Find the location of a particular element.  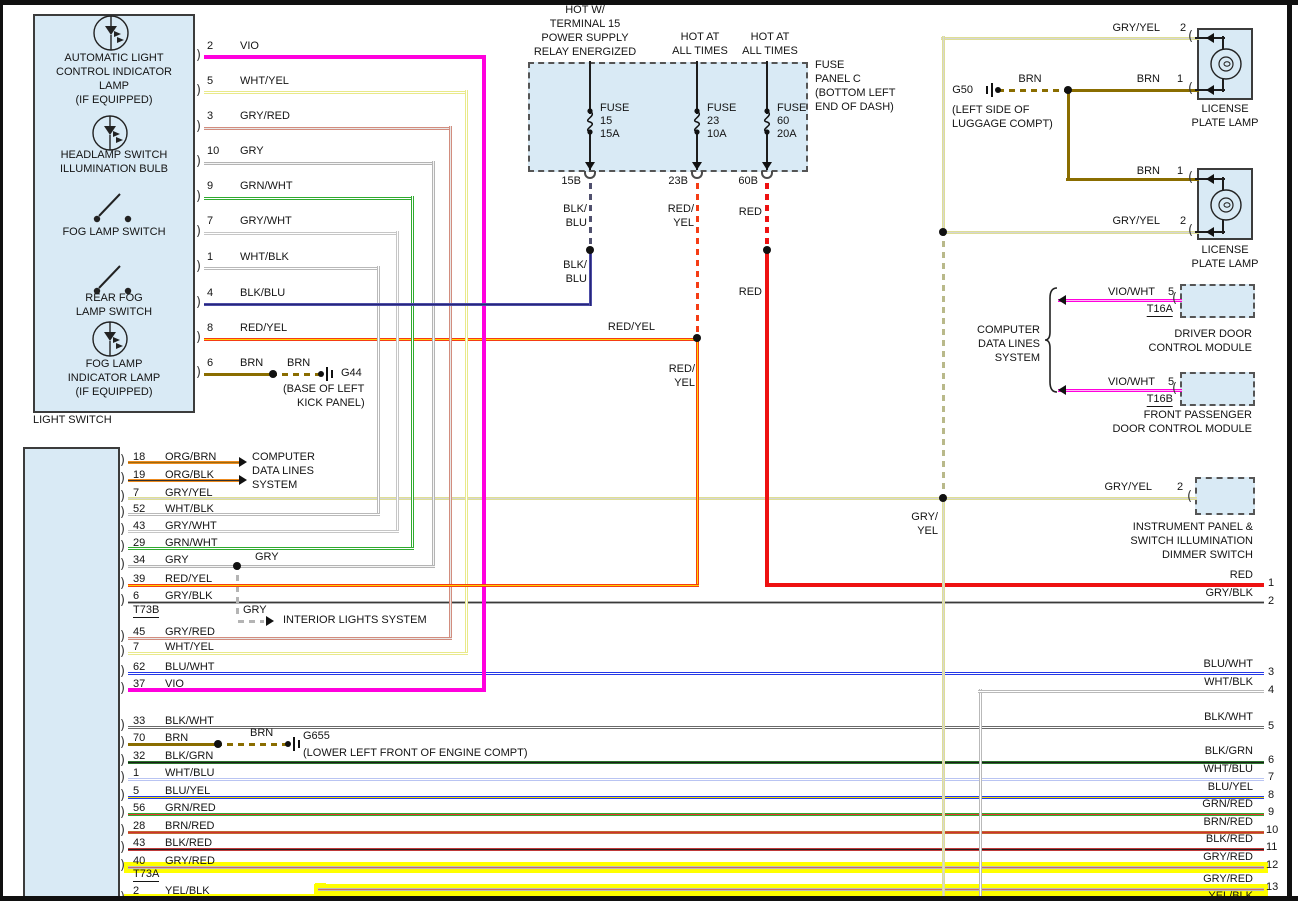

text-label: FRONT PASSENGER is located at coordinates (1197, 415).